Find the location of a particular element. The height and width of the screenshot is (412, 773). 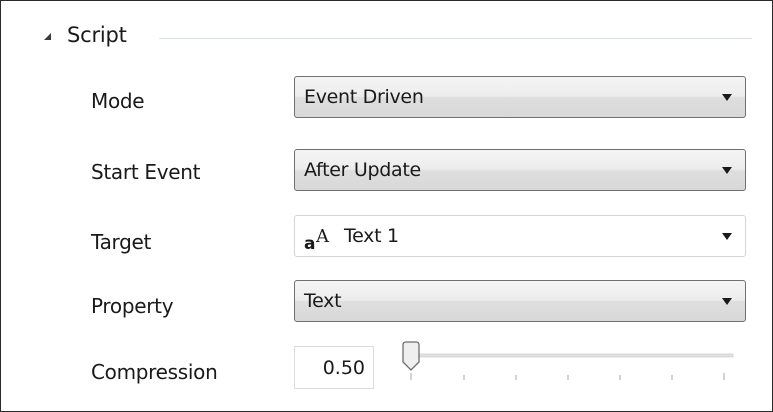

svg-text: A is located at coordinates (322, 236).